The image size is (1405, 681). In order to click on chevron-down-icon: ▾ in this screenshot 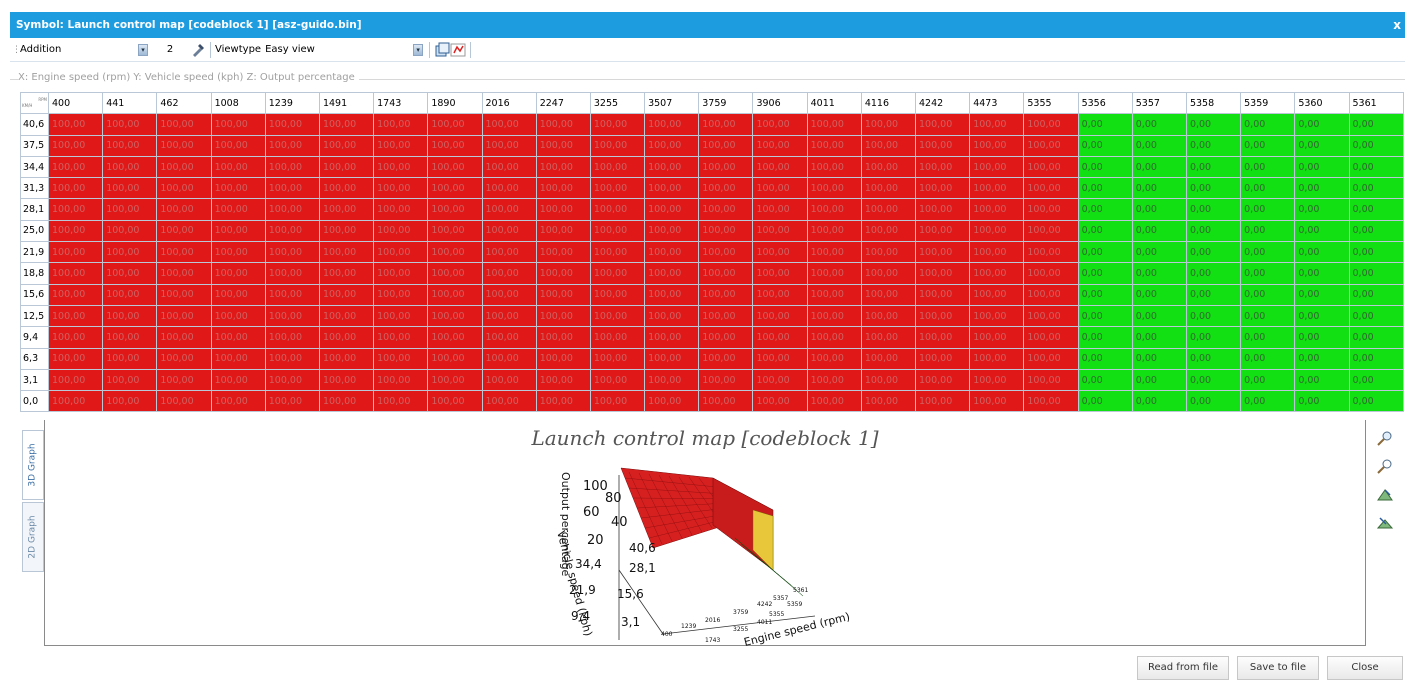, I will do `click(143, 49)`.